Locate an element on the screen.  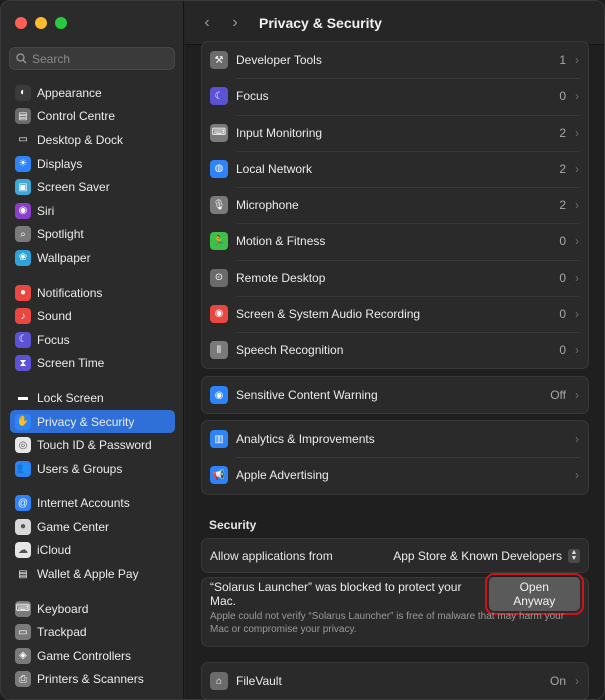
sidebar-item-screen-time: ⧗ Screen Time is located at coordinates (92, 364).